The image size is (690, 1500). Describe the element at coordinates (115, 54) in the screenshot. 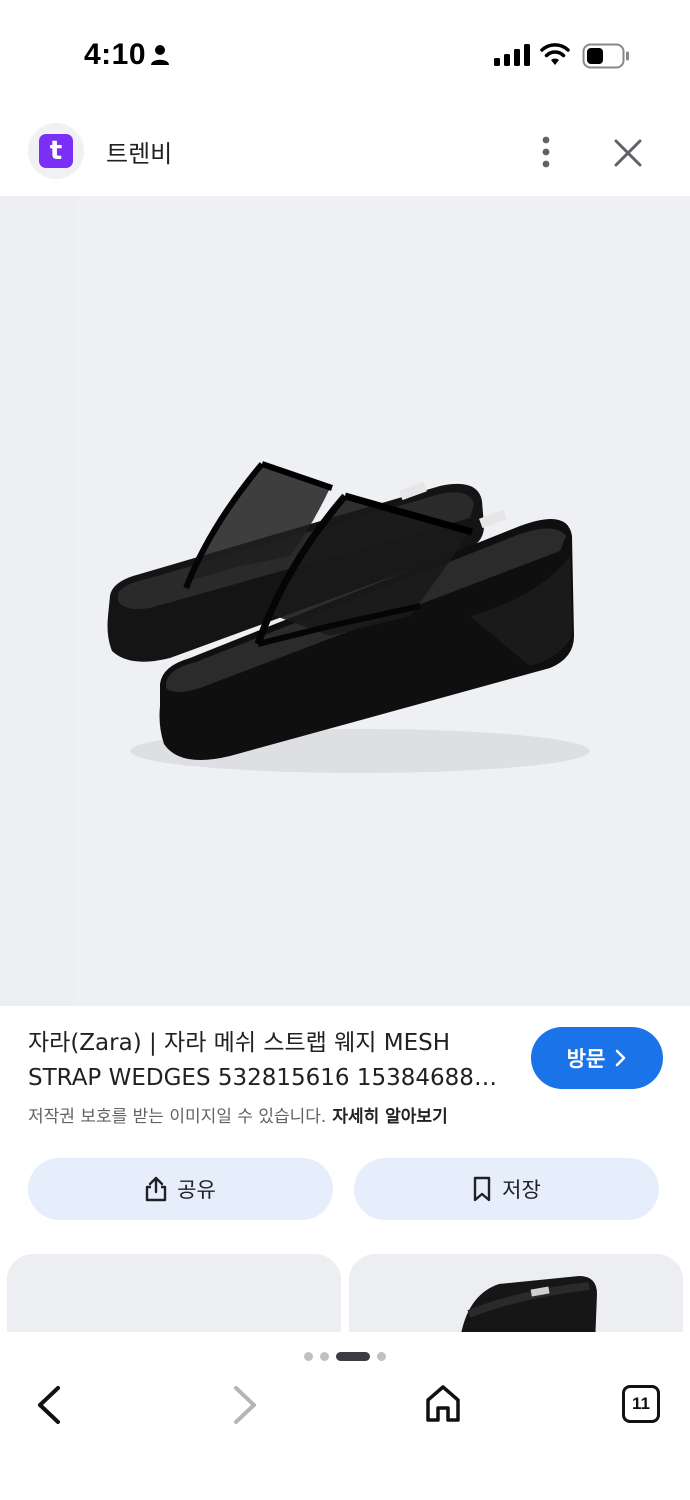

I see `status-time: 4:10` at that location.